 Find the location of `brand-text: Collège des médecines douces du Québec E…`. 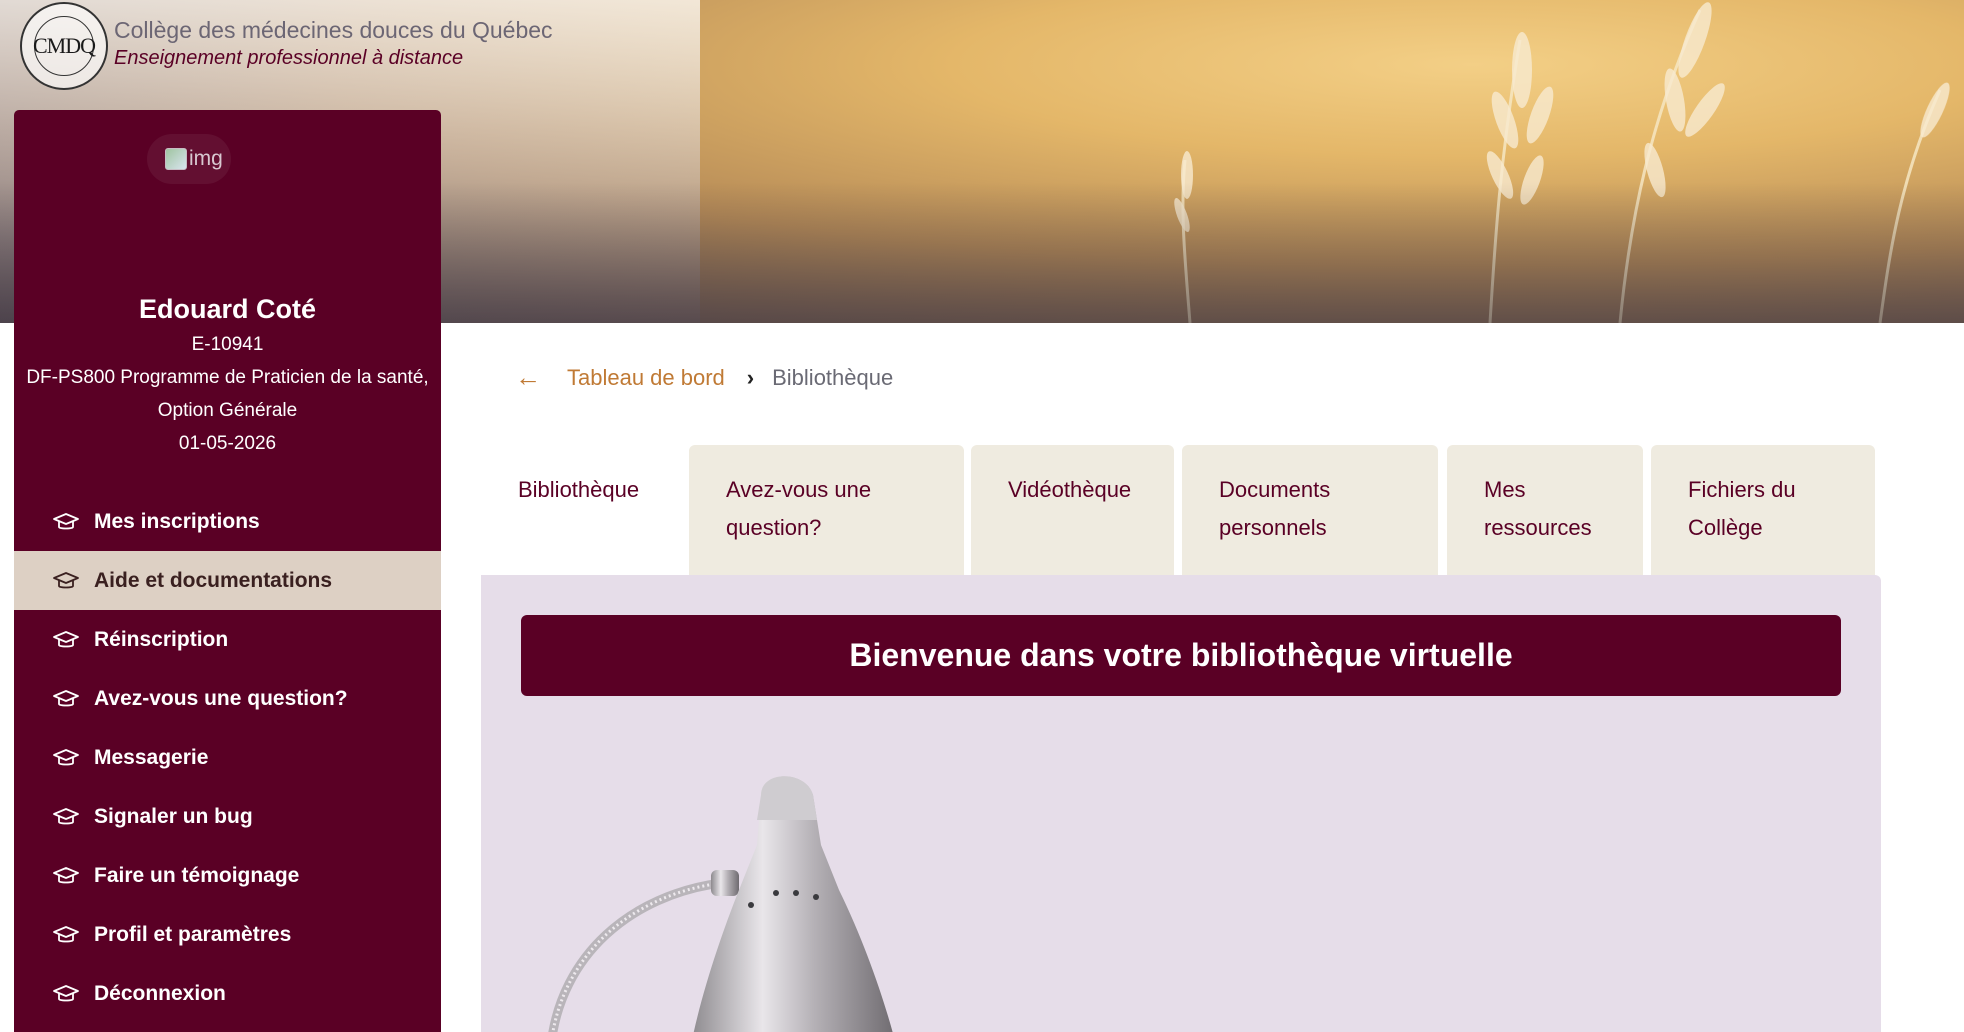

brand-text: Collège des médecines douces du Québec E… is located at coordinates (333, 44).